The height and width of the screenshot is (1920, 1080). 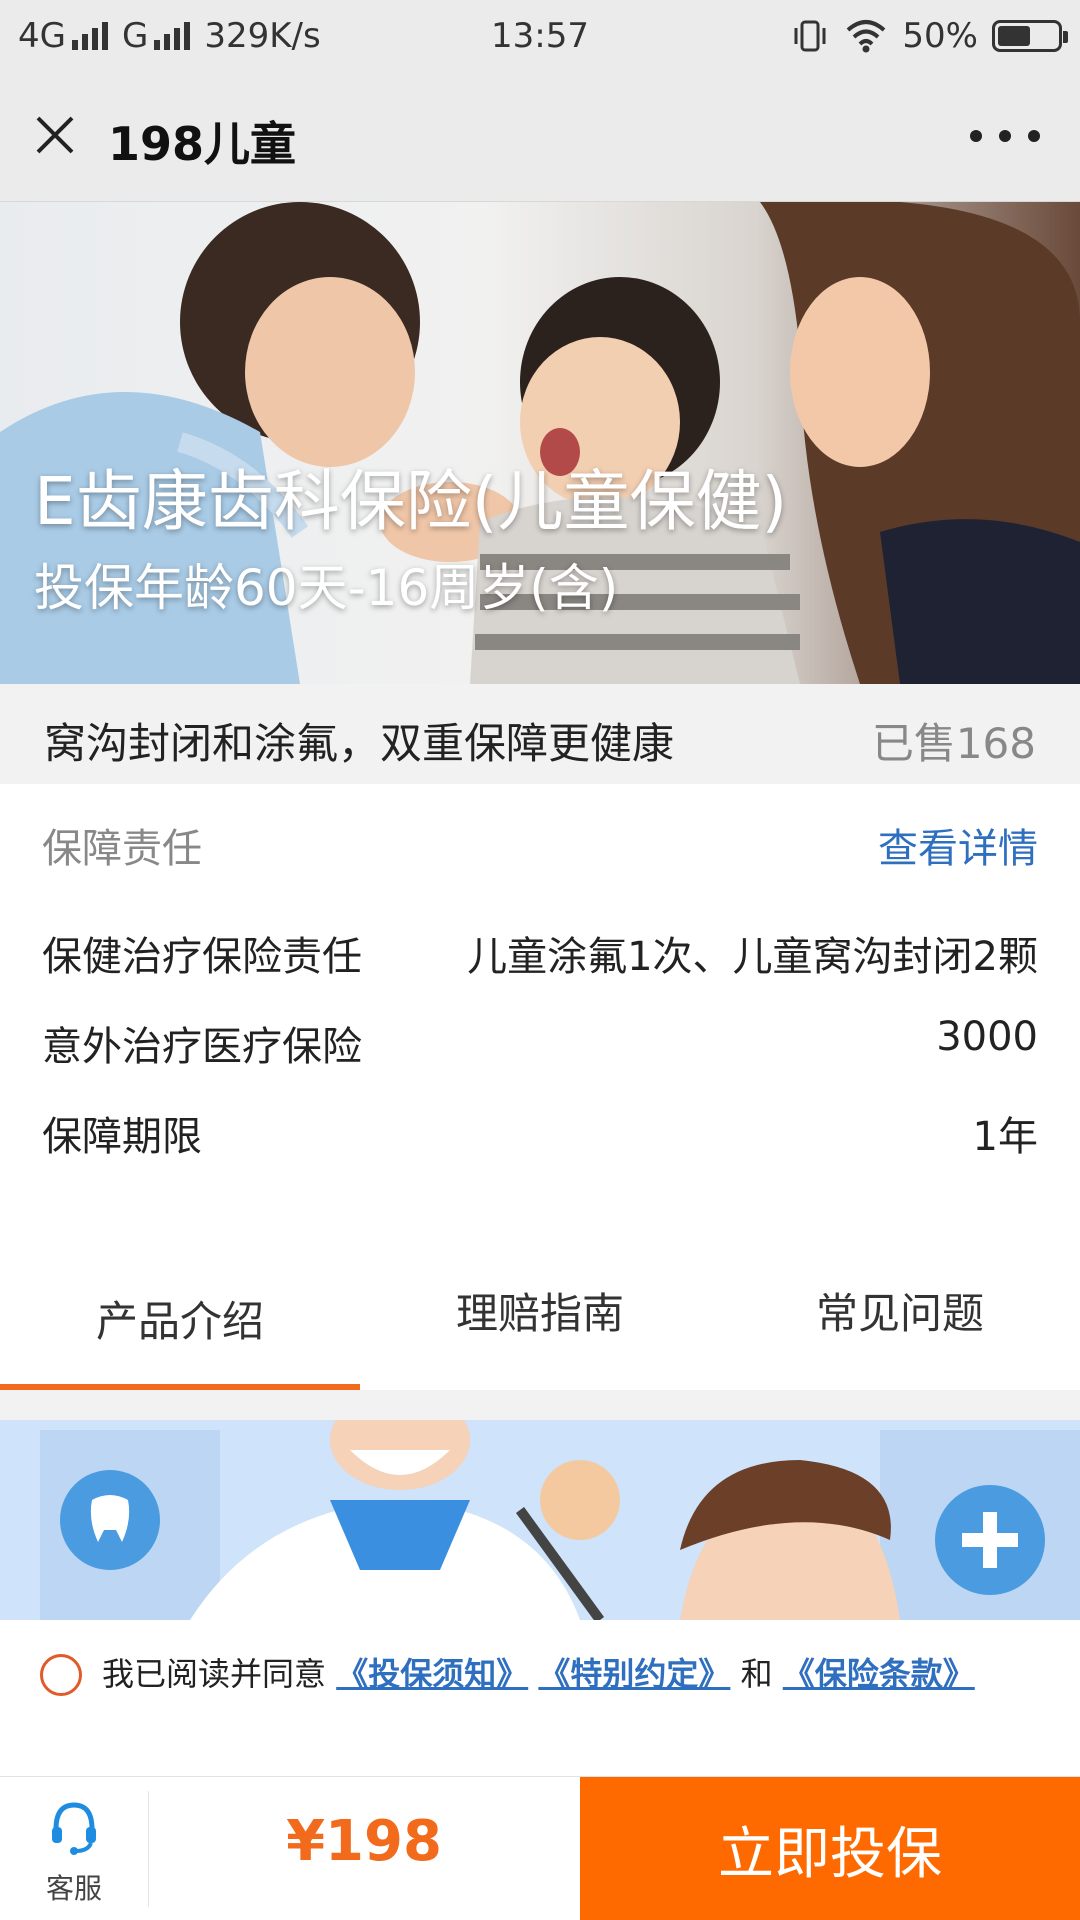 I want to click on product-title: E齿康齿科保险(儿童保健), so click(x=411, y=501).